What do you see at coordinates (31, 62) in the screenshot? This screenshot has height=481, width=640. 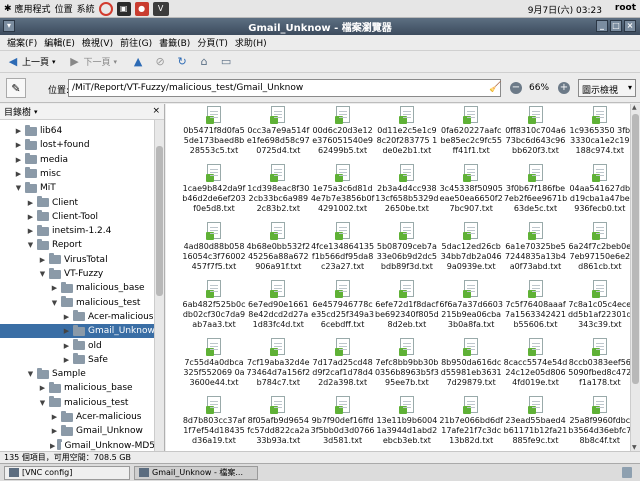 I see `back-button: ◀ 上一頁 ▾` at bounding box center [31, 62].